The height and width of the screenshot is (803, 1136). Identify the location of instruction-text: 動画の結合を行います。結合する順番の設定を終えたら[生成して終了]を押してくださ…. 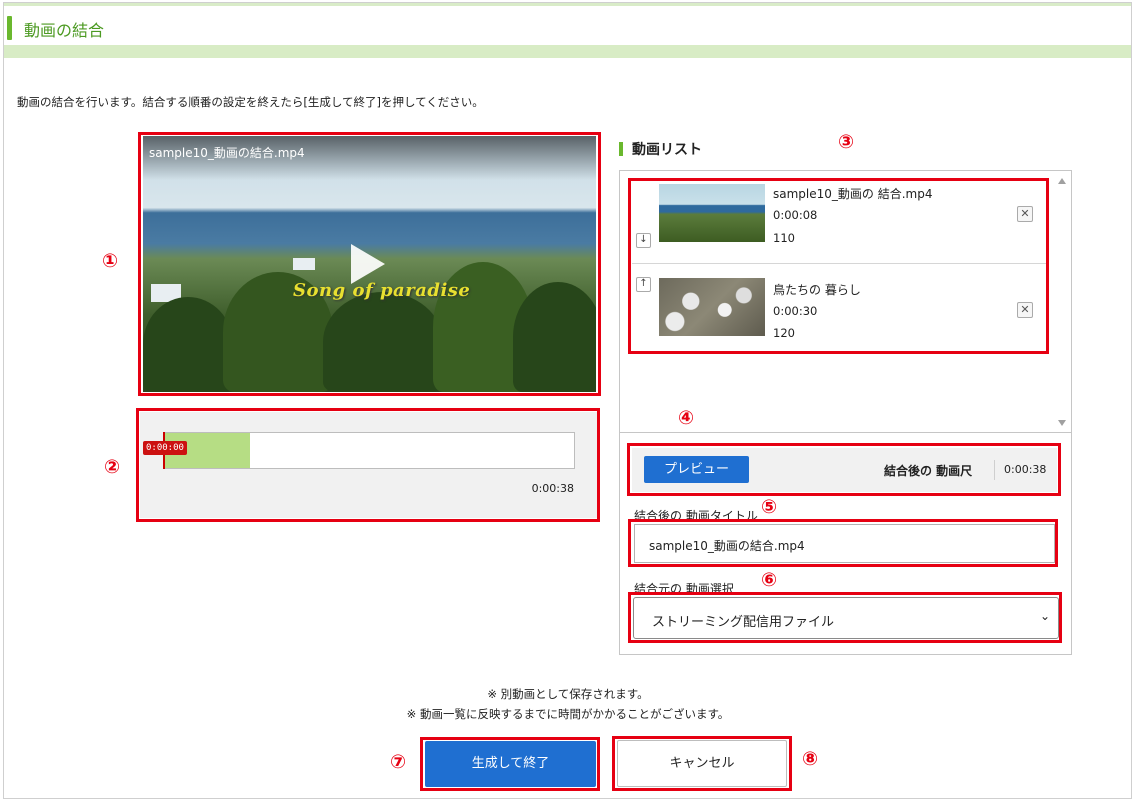
(250, 102).